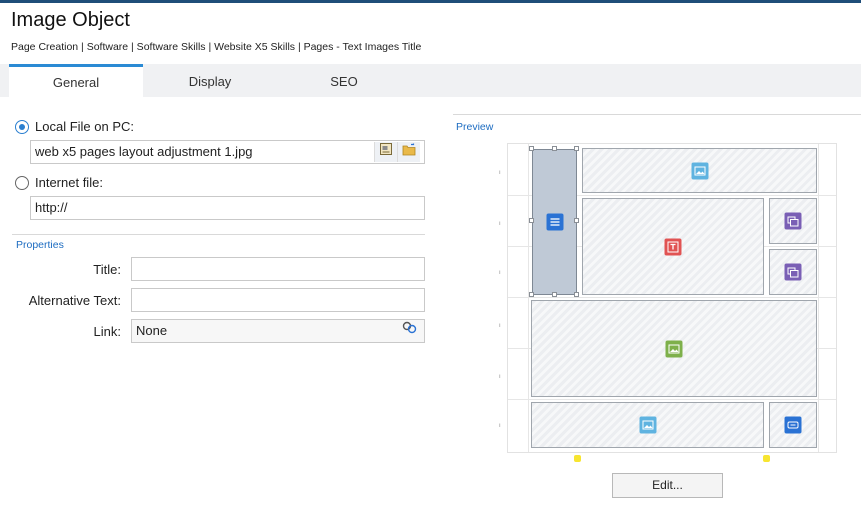  Describe the element at coordinates (74, 300) in the screenshot. I see `alt-text-label: Alternative Text:` at that location.